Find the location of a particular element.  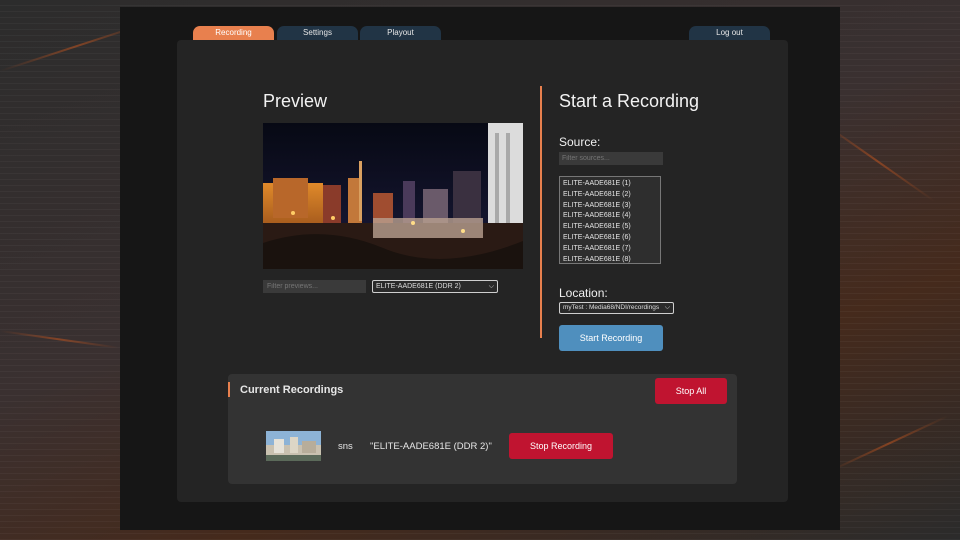

location-value: myTest : Media68/NDI/recordings is located at coordinates (611, 307).